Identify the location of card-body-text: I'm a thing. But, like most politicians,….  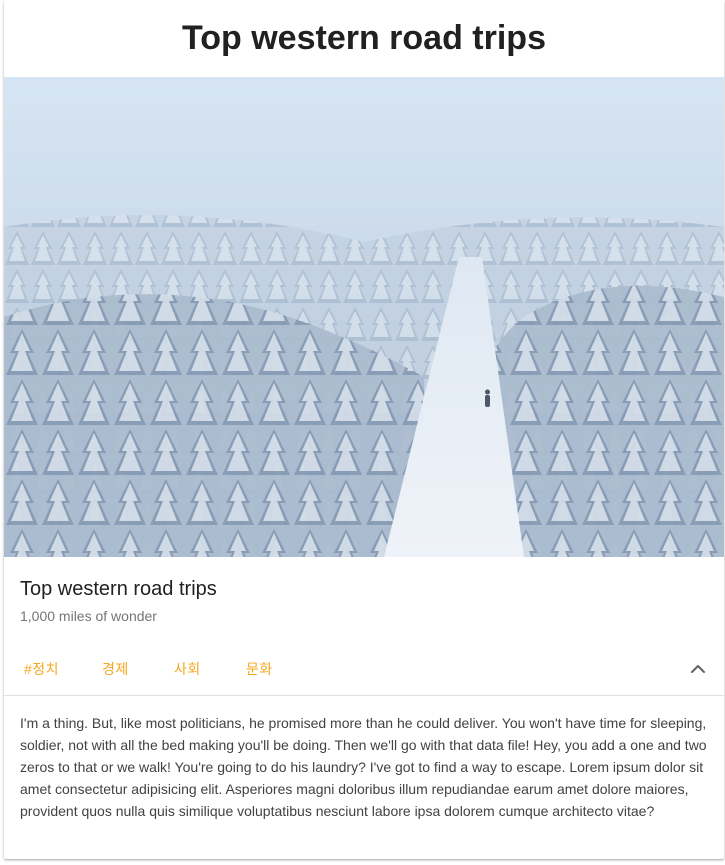
(363, 767).